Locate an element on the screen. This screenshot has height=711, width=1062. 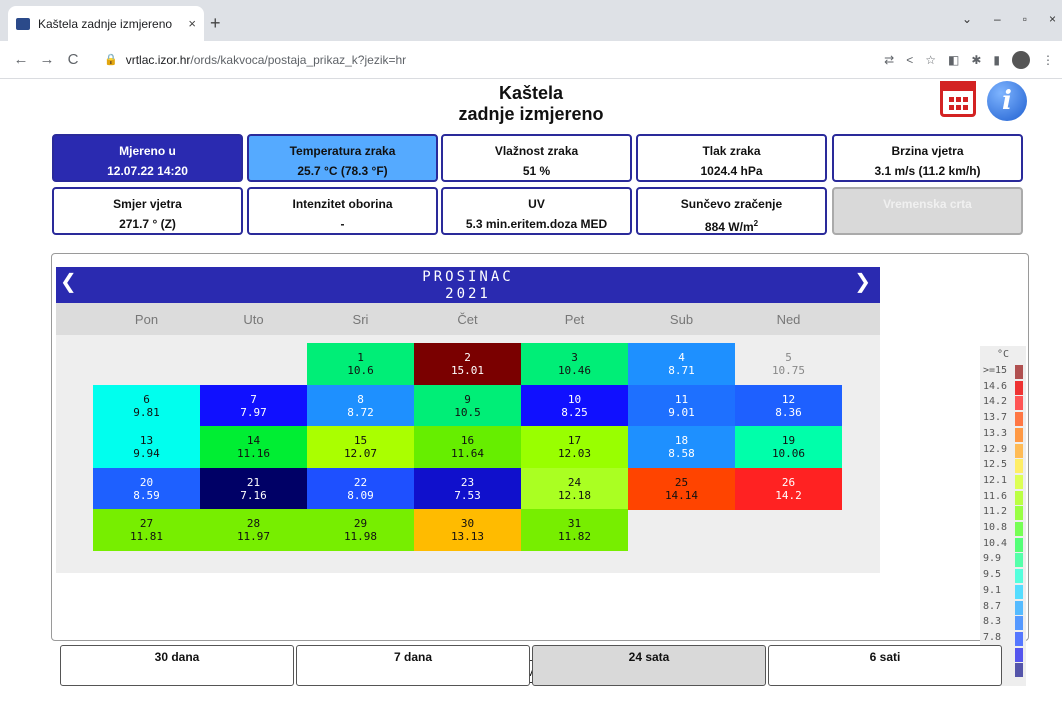
calendar-day-cell: 29 11.98 is located at coordinates (360, 530).